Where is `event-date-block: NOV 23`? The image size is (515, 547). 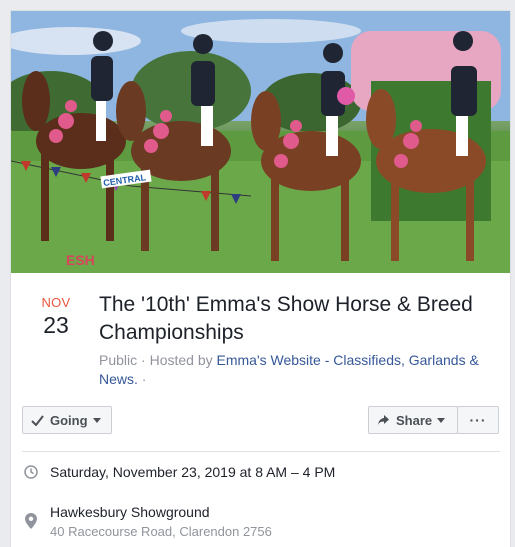 event-date-block: NOV 23 is located at coordinates (56, 317).